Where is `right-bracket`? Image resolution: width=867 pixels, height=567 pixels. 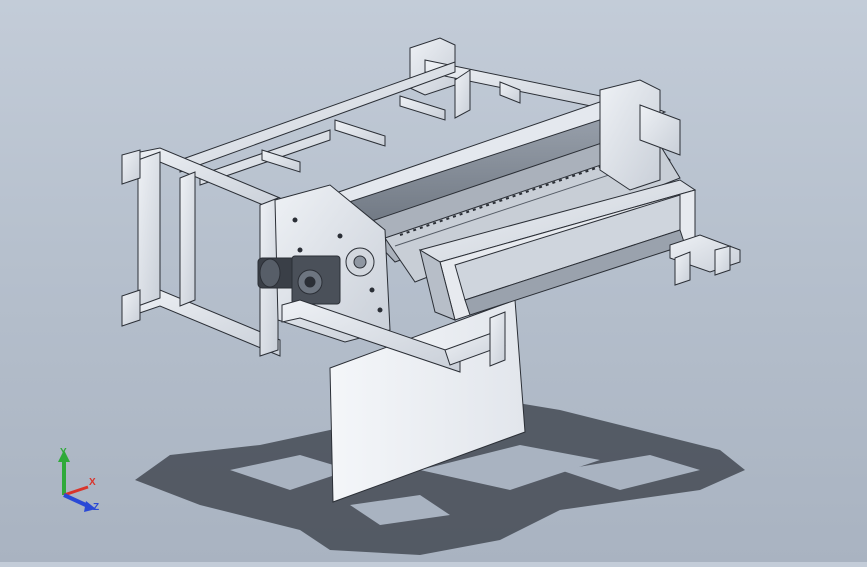
right-bracket is located at coordinates (705, 260).